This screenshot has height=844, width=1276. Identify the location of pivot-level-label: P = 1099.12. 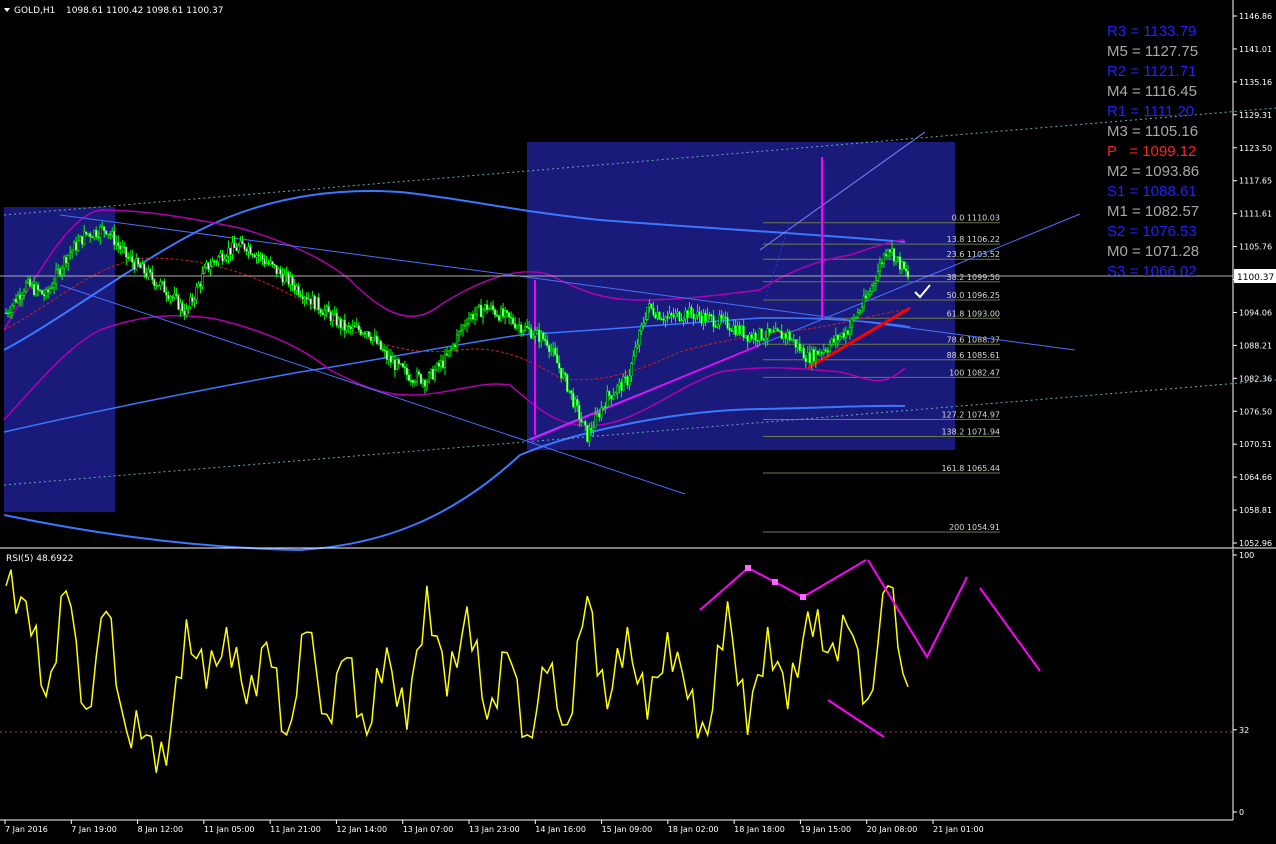
(1152, 151).